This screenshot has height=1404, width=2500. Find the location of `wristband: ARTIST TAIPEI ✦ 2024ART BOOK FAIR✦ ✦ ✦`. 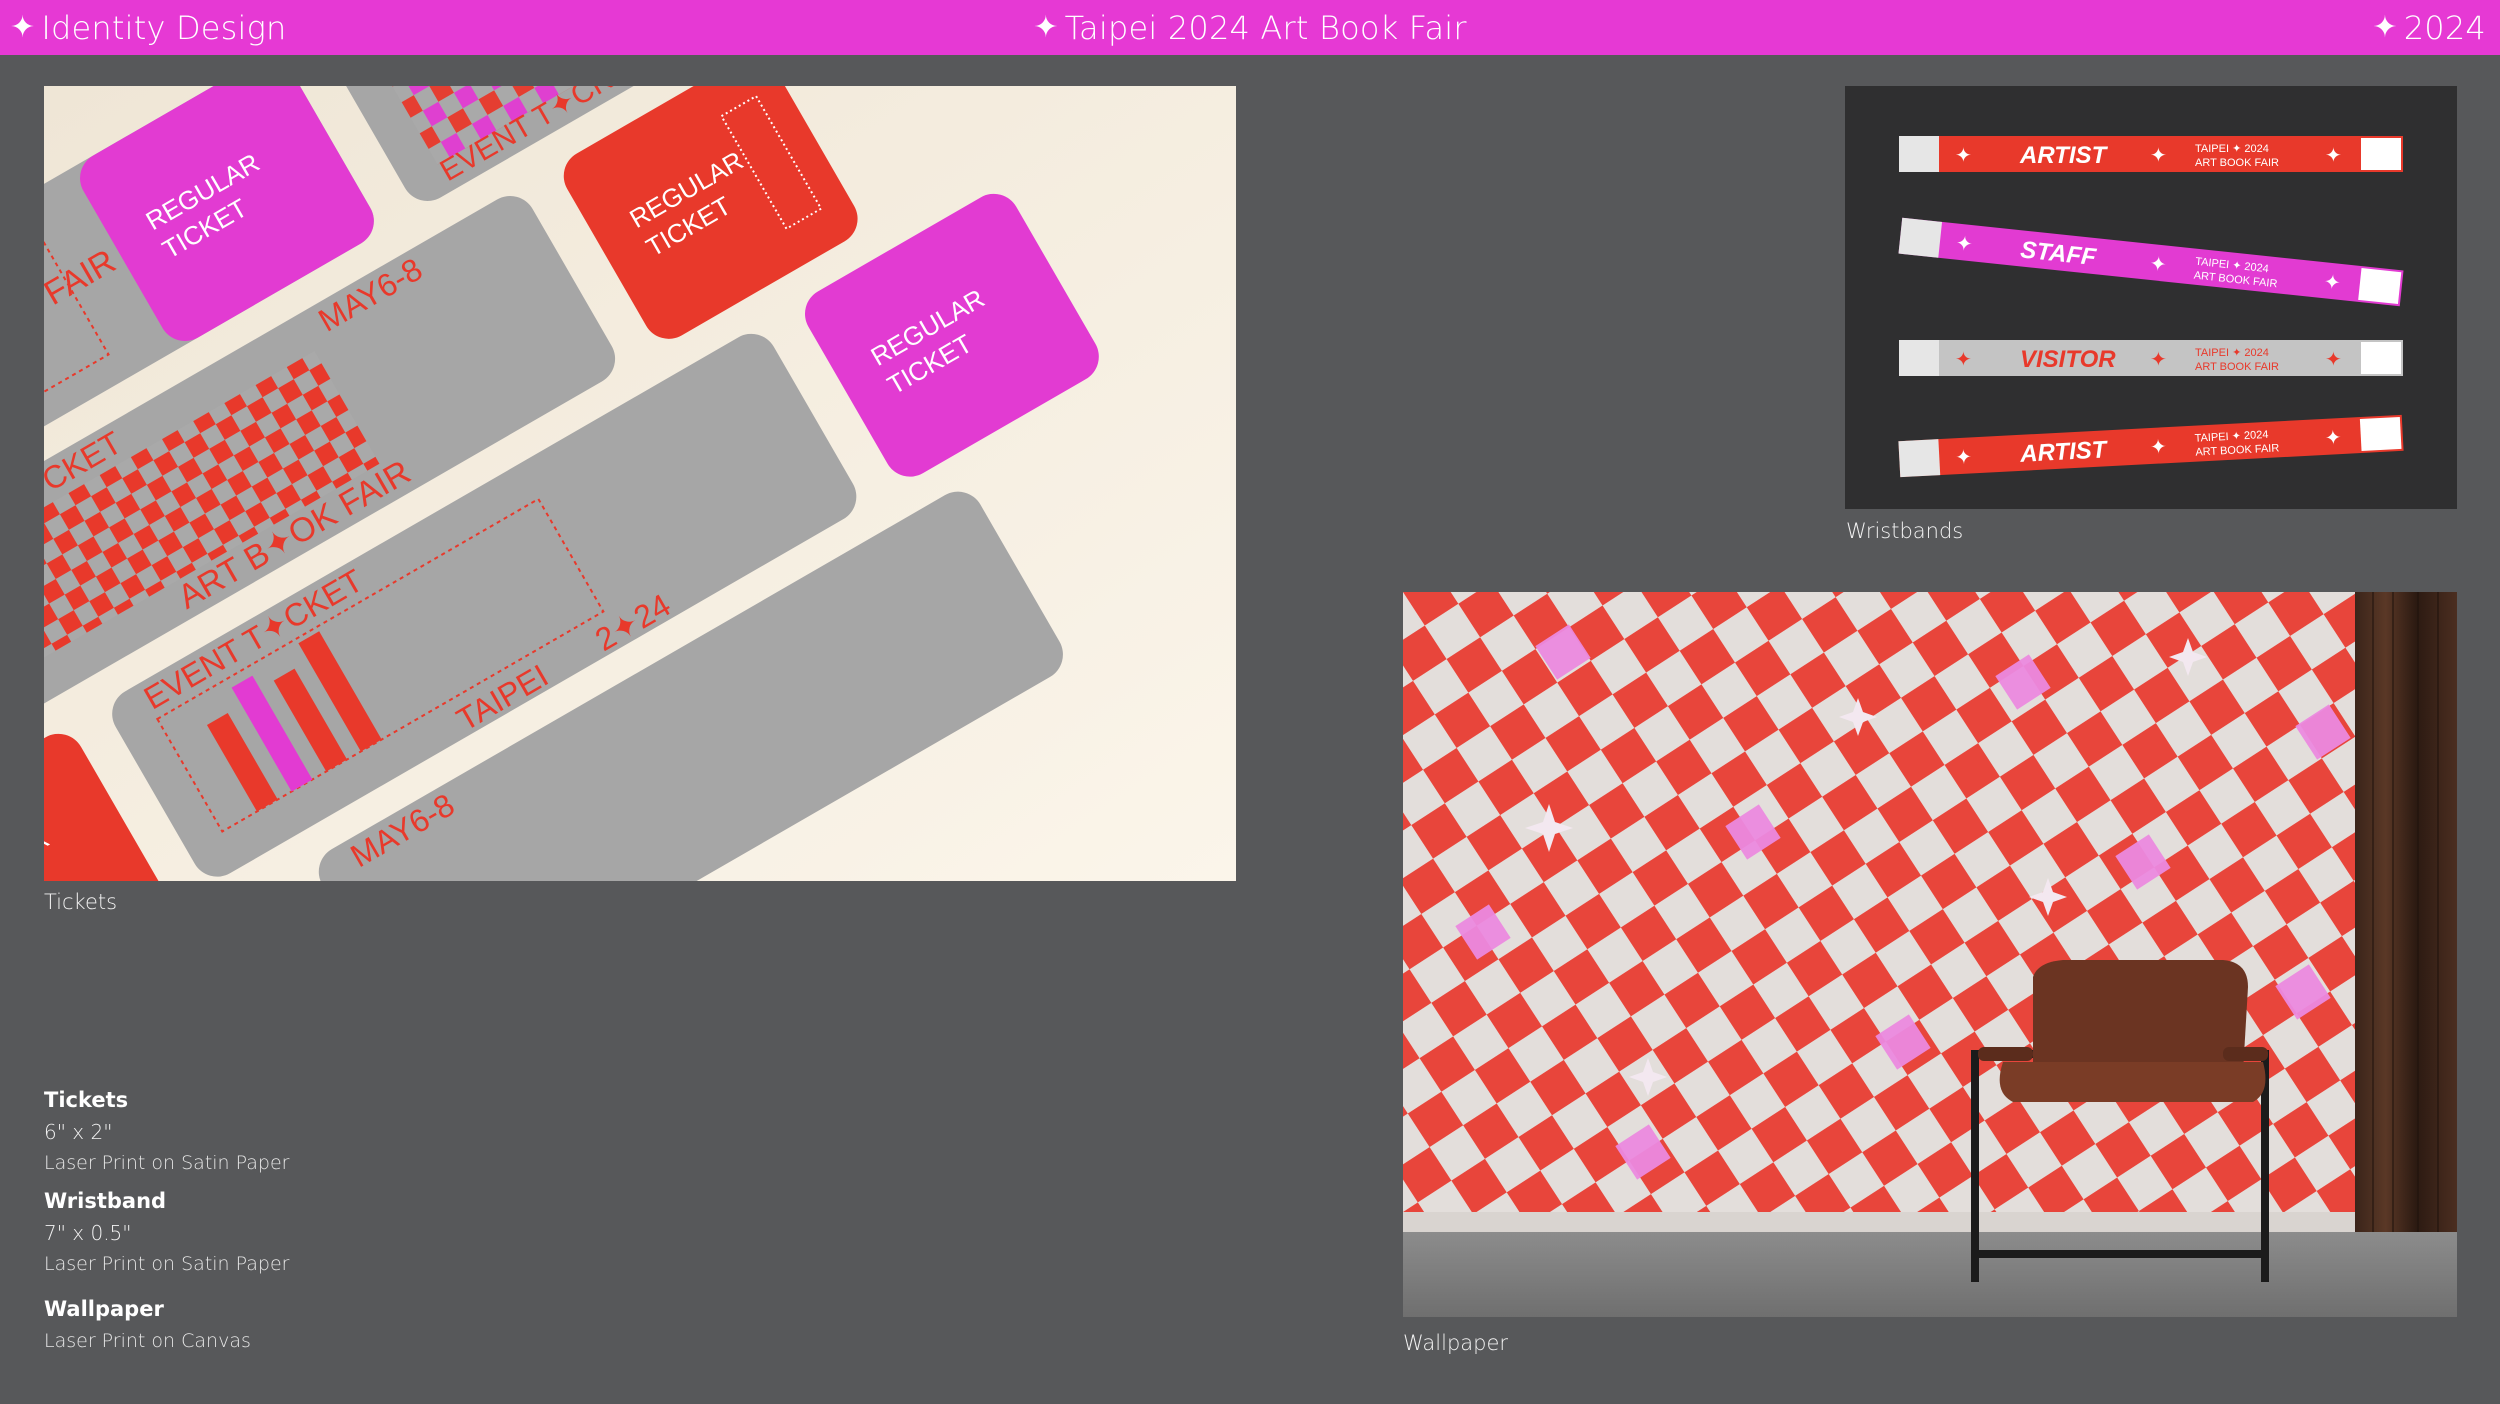

wristband: ARTIST TAIPEI ✦ 2024ART BOOK FAIR✦ ✦ ✦ is located at coordinates (2151, 446).